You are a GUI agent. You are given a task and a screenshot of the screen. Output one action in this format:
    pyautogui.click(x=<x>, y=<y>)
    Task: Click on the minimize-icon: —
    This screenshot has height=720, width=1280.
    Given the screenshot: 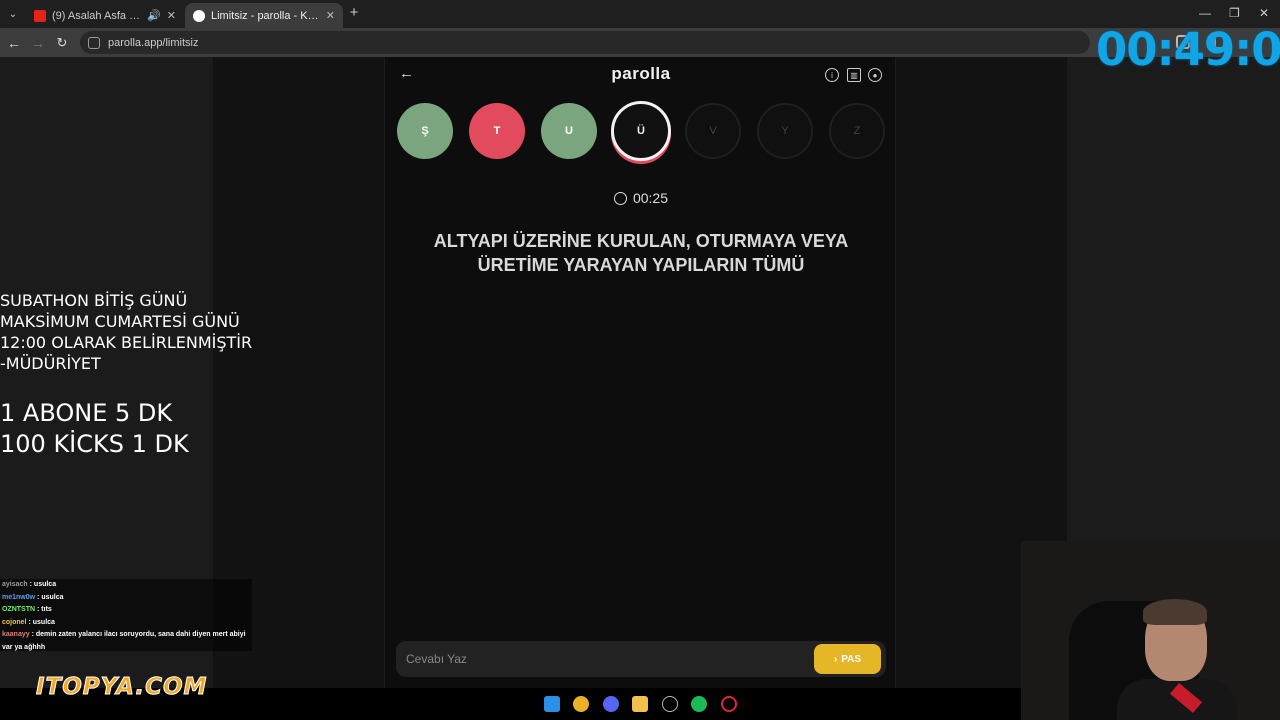 What is the action you would take?
    pyautogui.click(x=1205, y=13)
    